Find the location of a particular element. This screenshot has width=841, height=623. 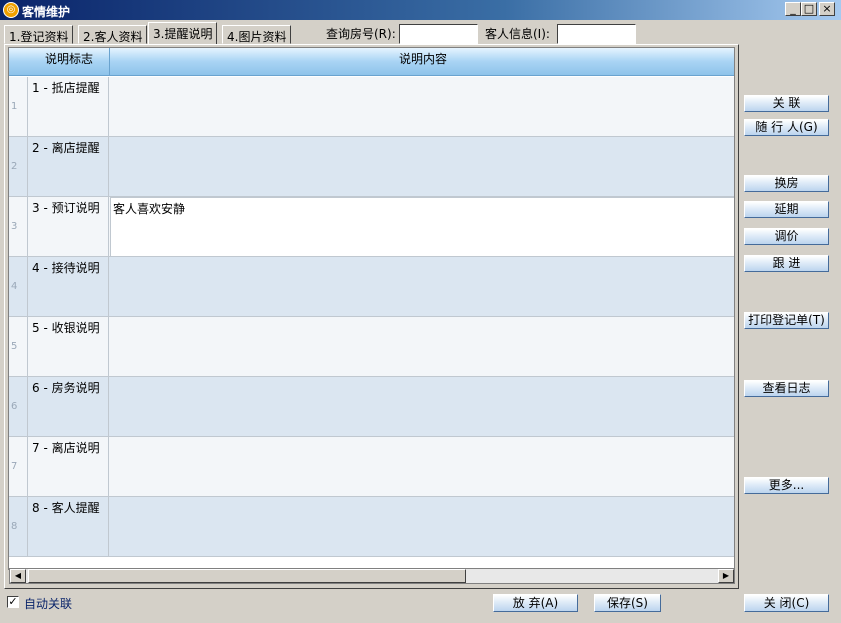

table-row: 4 4 - 接待说明 is located at coordinates (371, 287).